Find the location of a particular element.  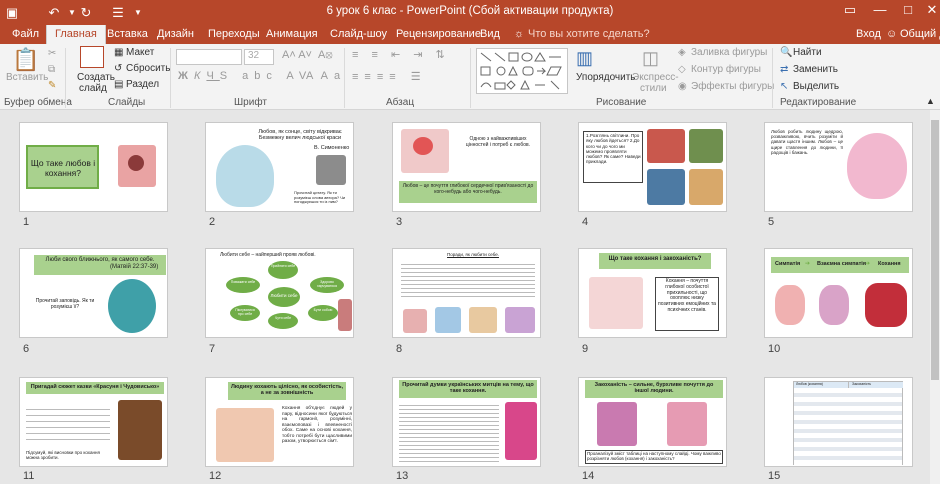

girl-illustration is located at coordinates (790, 305).